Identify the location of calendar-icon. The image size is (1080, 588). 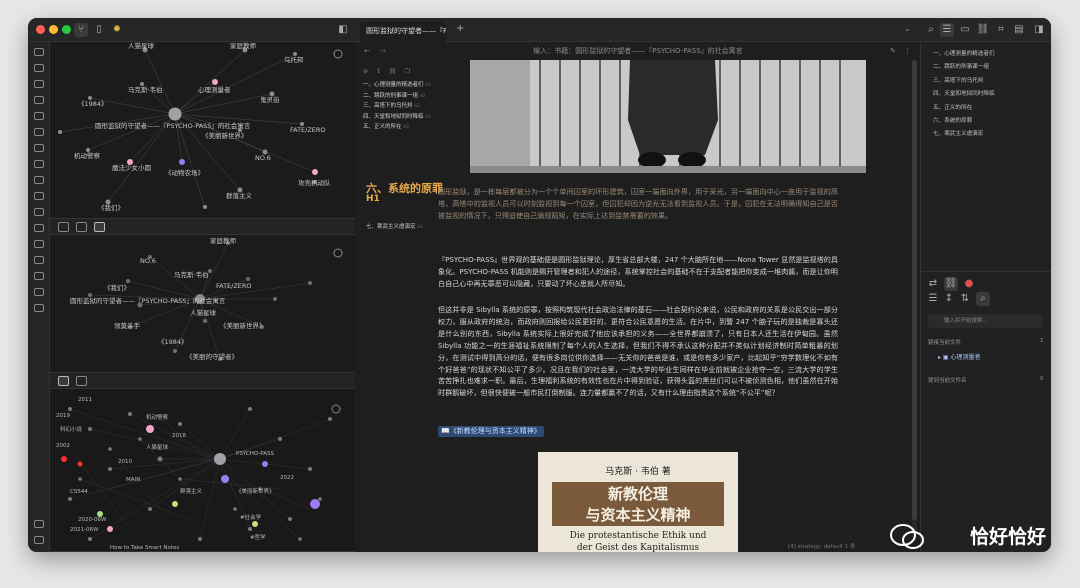
(81, 227).